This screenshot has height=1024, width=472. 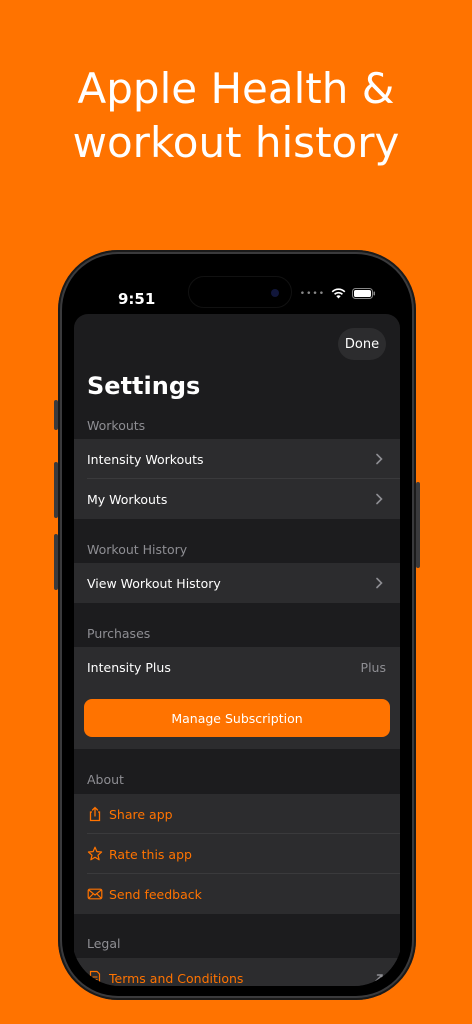 What do you see at coordinates (129, 667) in the screenshot?
I see `list-item-label: Intensity Plus` at bounding box center [129, 667].